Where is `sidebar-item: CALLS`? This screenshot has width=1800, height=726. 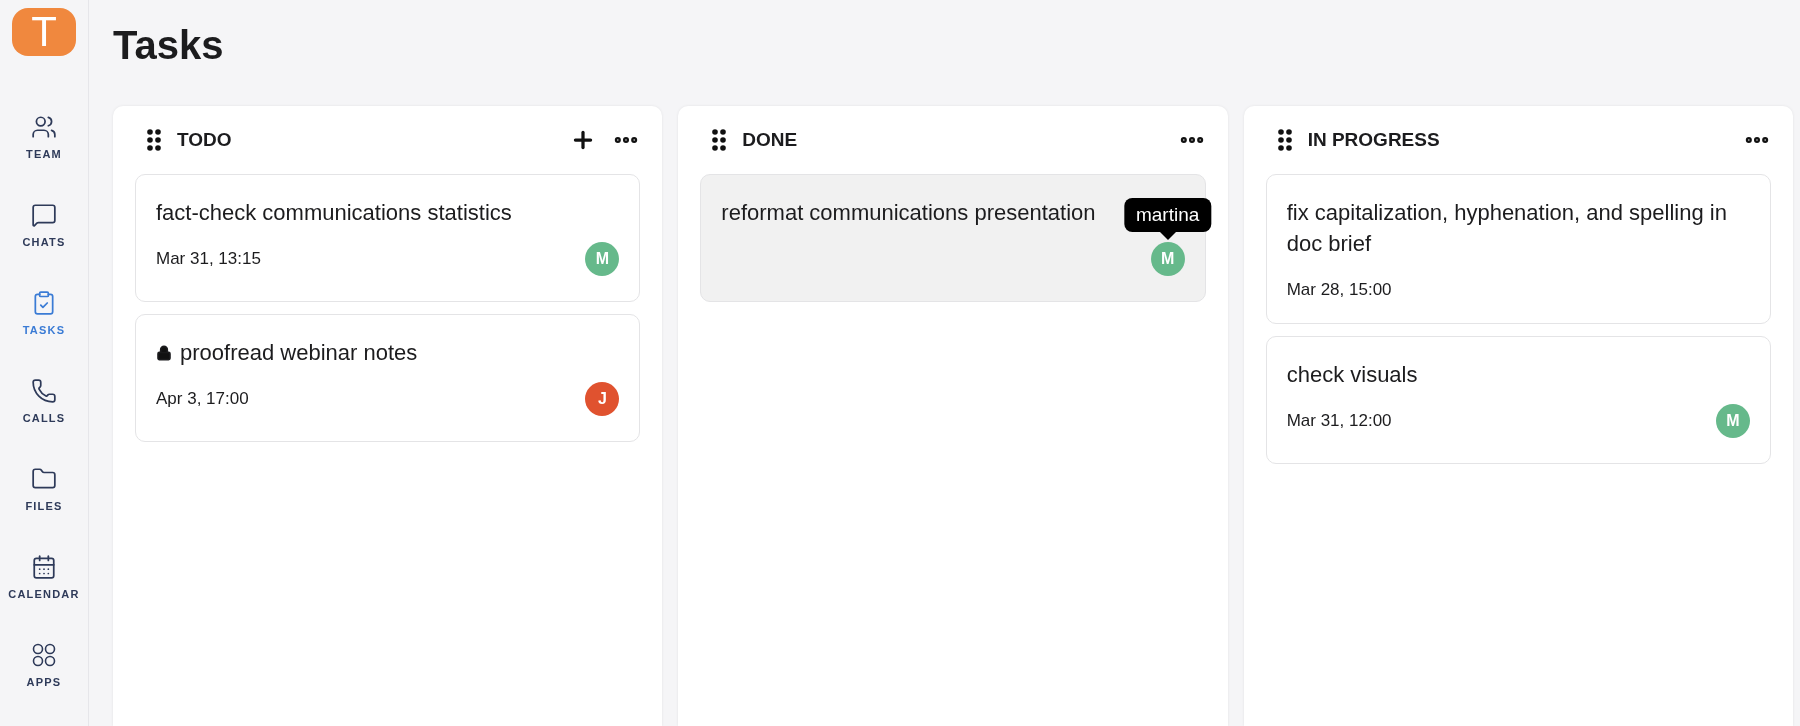
sidebar-item: CALLS is located at coordinates (44, 422).